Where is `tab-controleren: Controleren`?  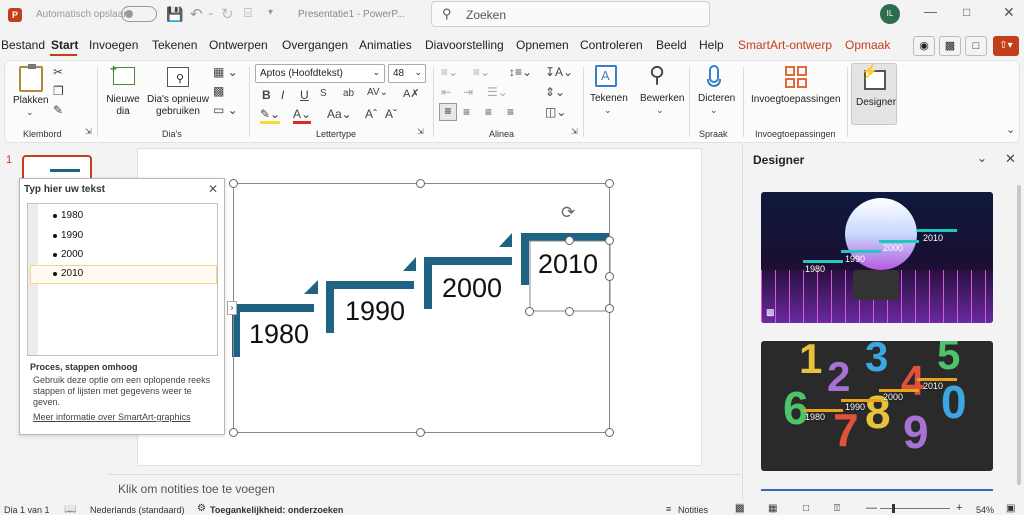 tab-controleren: Controleren is located at coordinates (611, 45).